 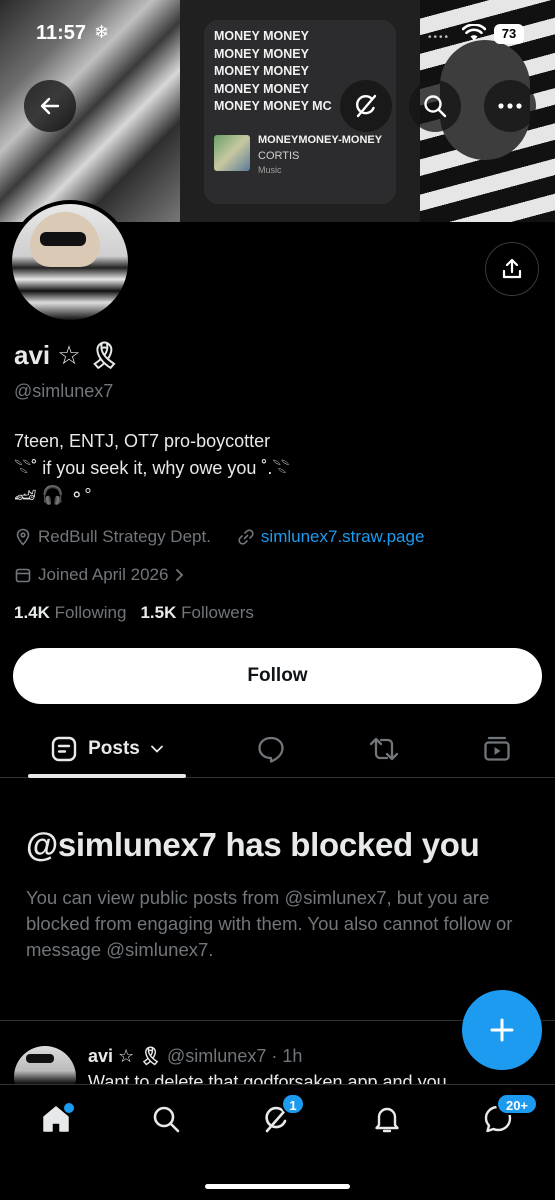 What do you see at coordinates (32, 612) in the screenshot?
I see `following-count: 1.4K` at bounding box center [32, 612].